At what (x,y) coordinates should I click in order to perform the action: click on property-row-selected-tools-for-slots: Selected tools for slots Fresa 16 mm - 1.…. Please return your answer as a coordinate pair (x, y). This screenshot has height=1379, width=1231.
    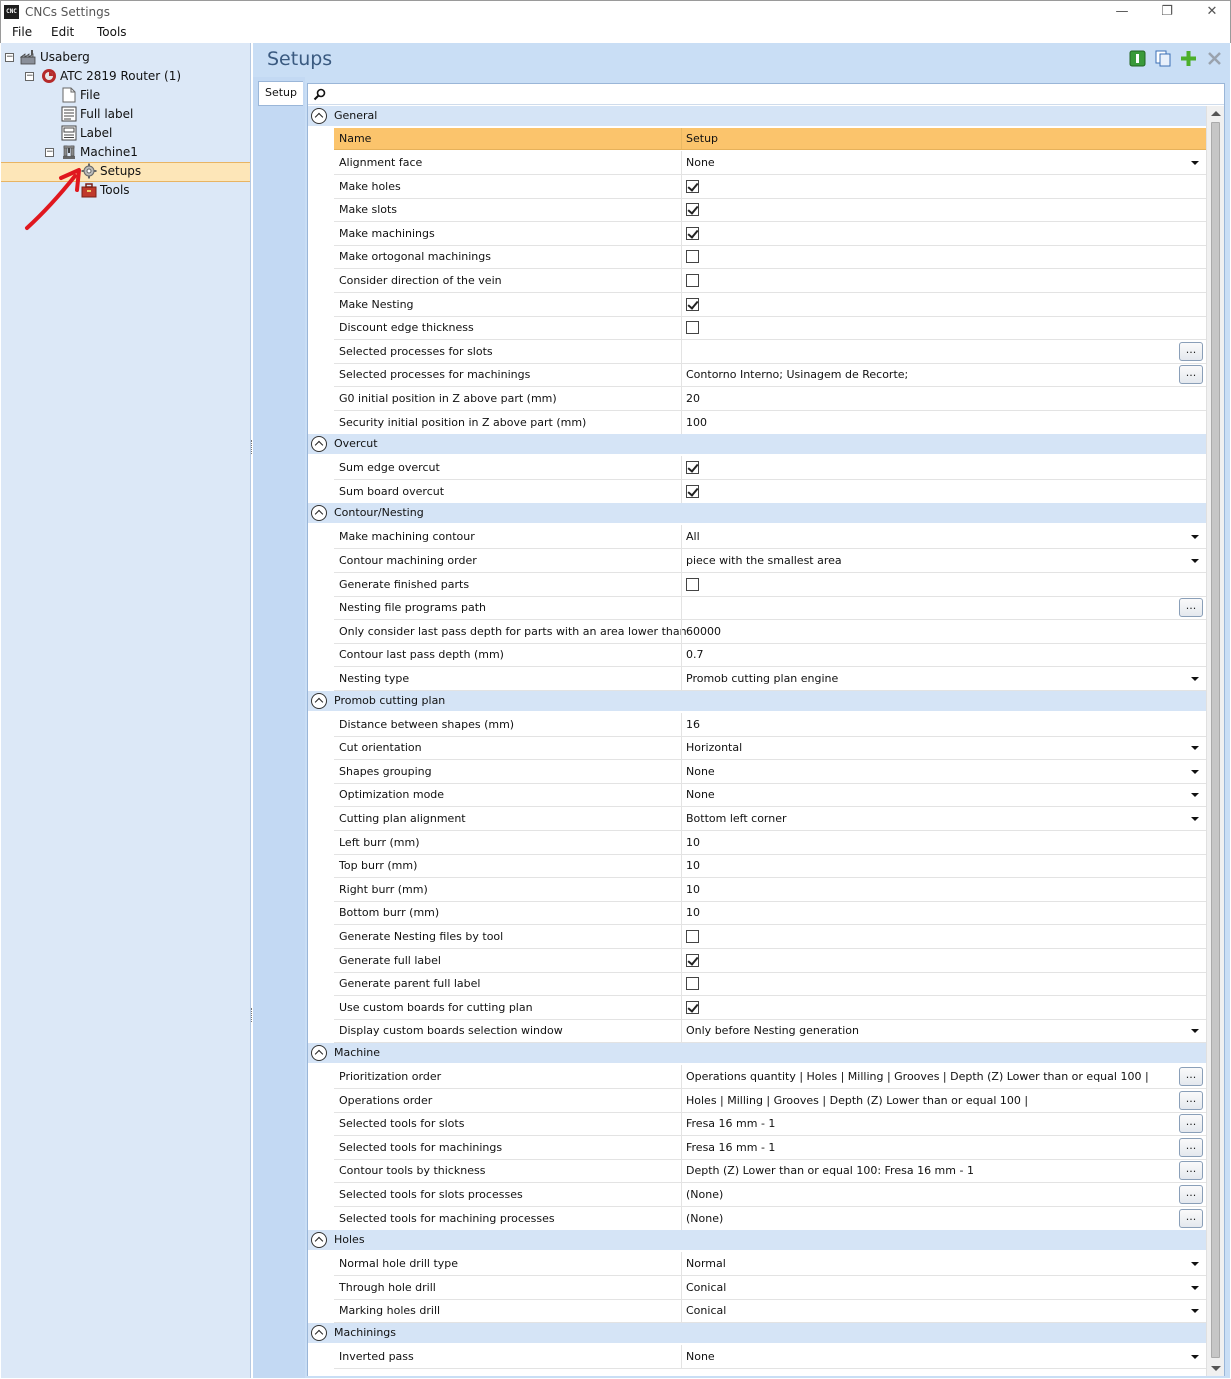
    Looking at the image, I should click on (770, 1124).